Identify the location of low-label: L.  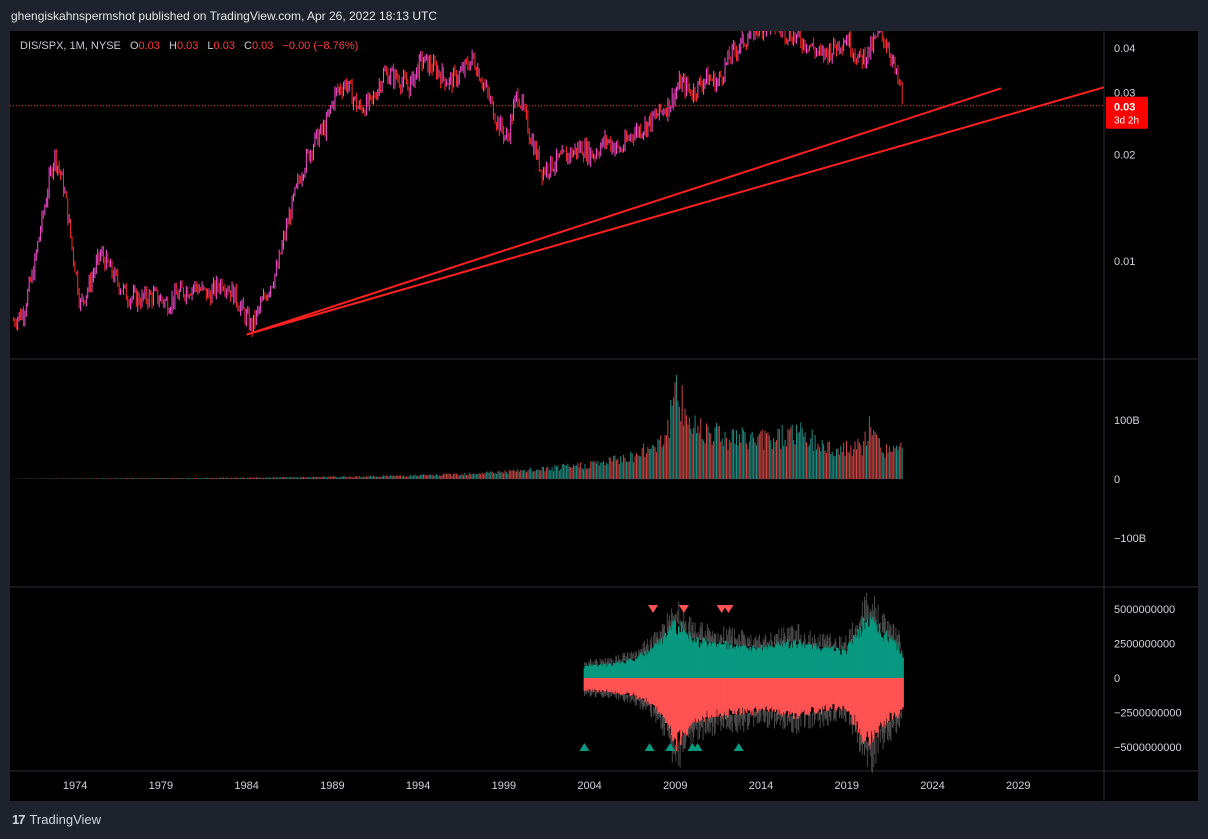
(210, 46).